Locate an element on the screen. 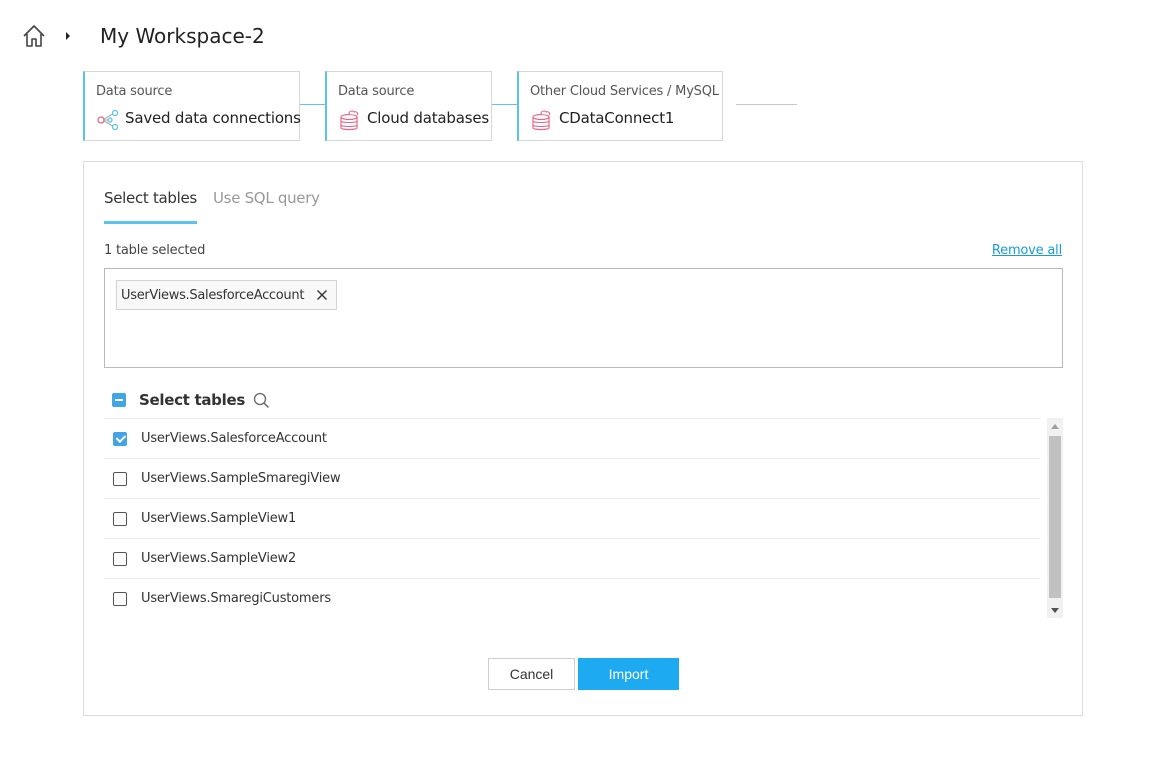 This screenshot has height=762, width=1151. selected-tables-box: UserViews.SalesforceAccount is located at coordinates (583, 318).